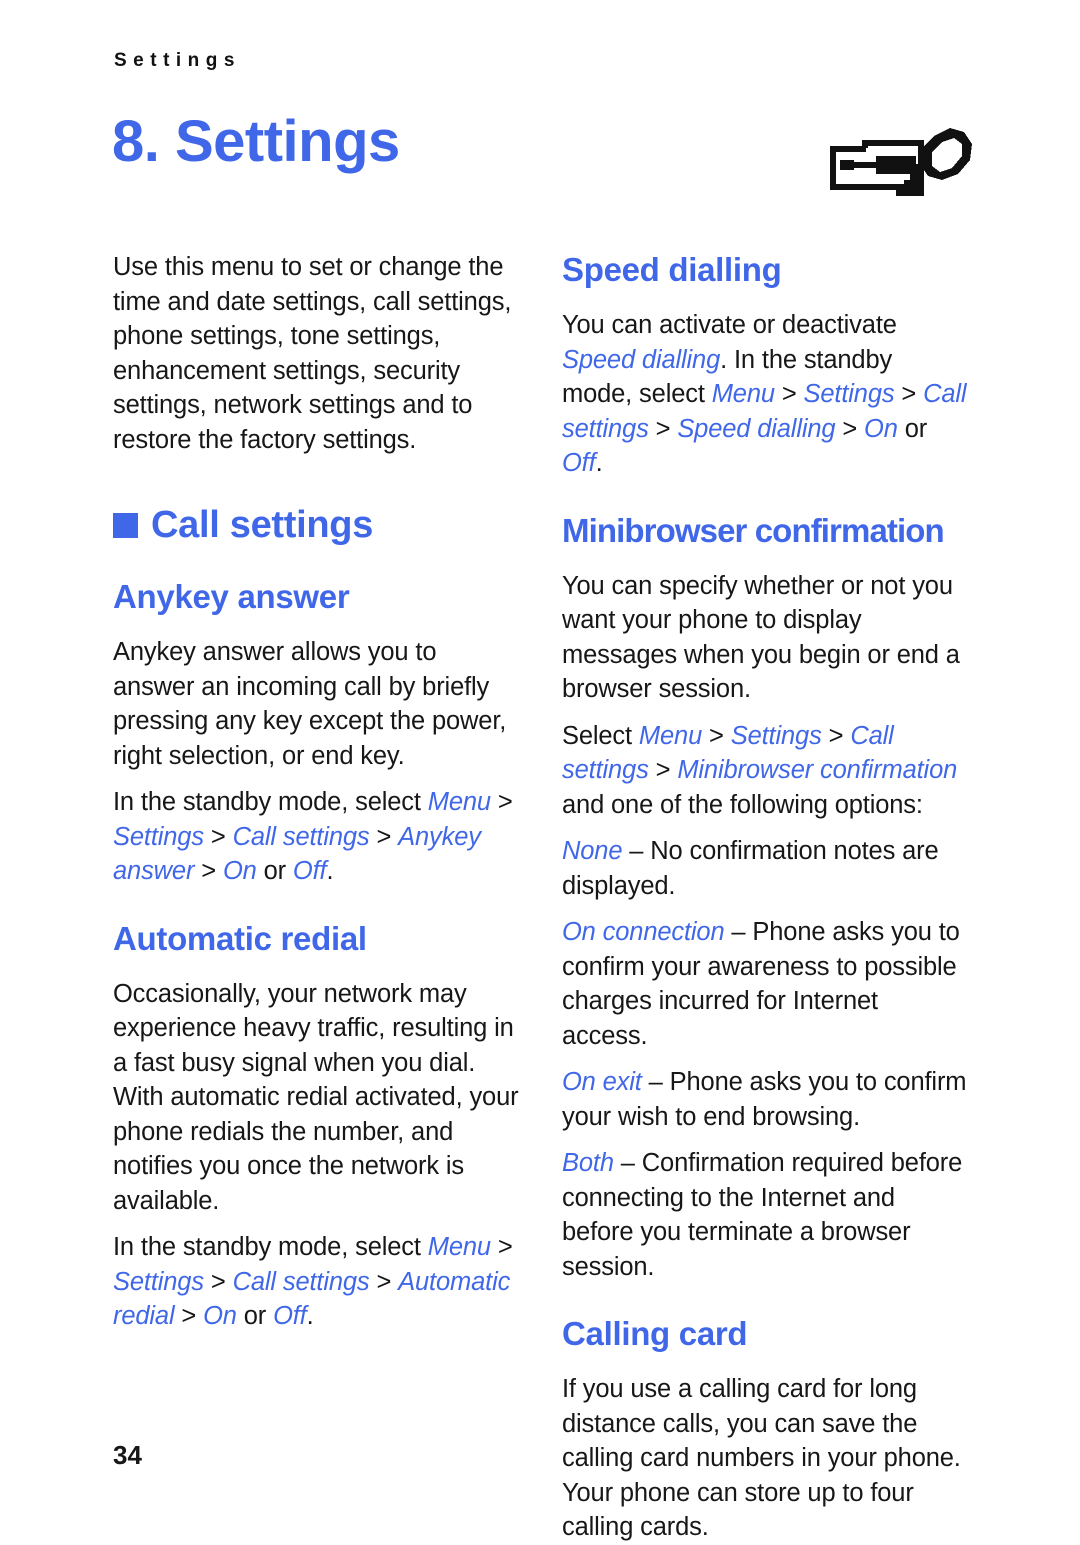 The image size is (1080, 1545). I want to click on subsection-heading-minibrowser-confirmation: Minibrowser confirmation, so click(753, 530).